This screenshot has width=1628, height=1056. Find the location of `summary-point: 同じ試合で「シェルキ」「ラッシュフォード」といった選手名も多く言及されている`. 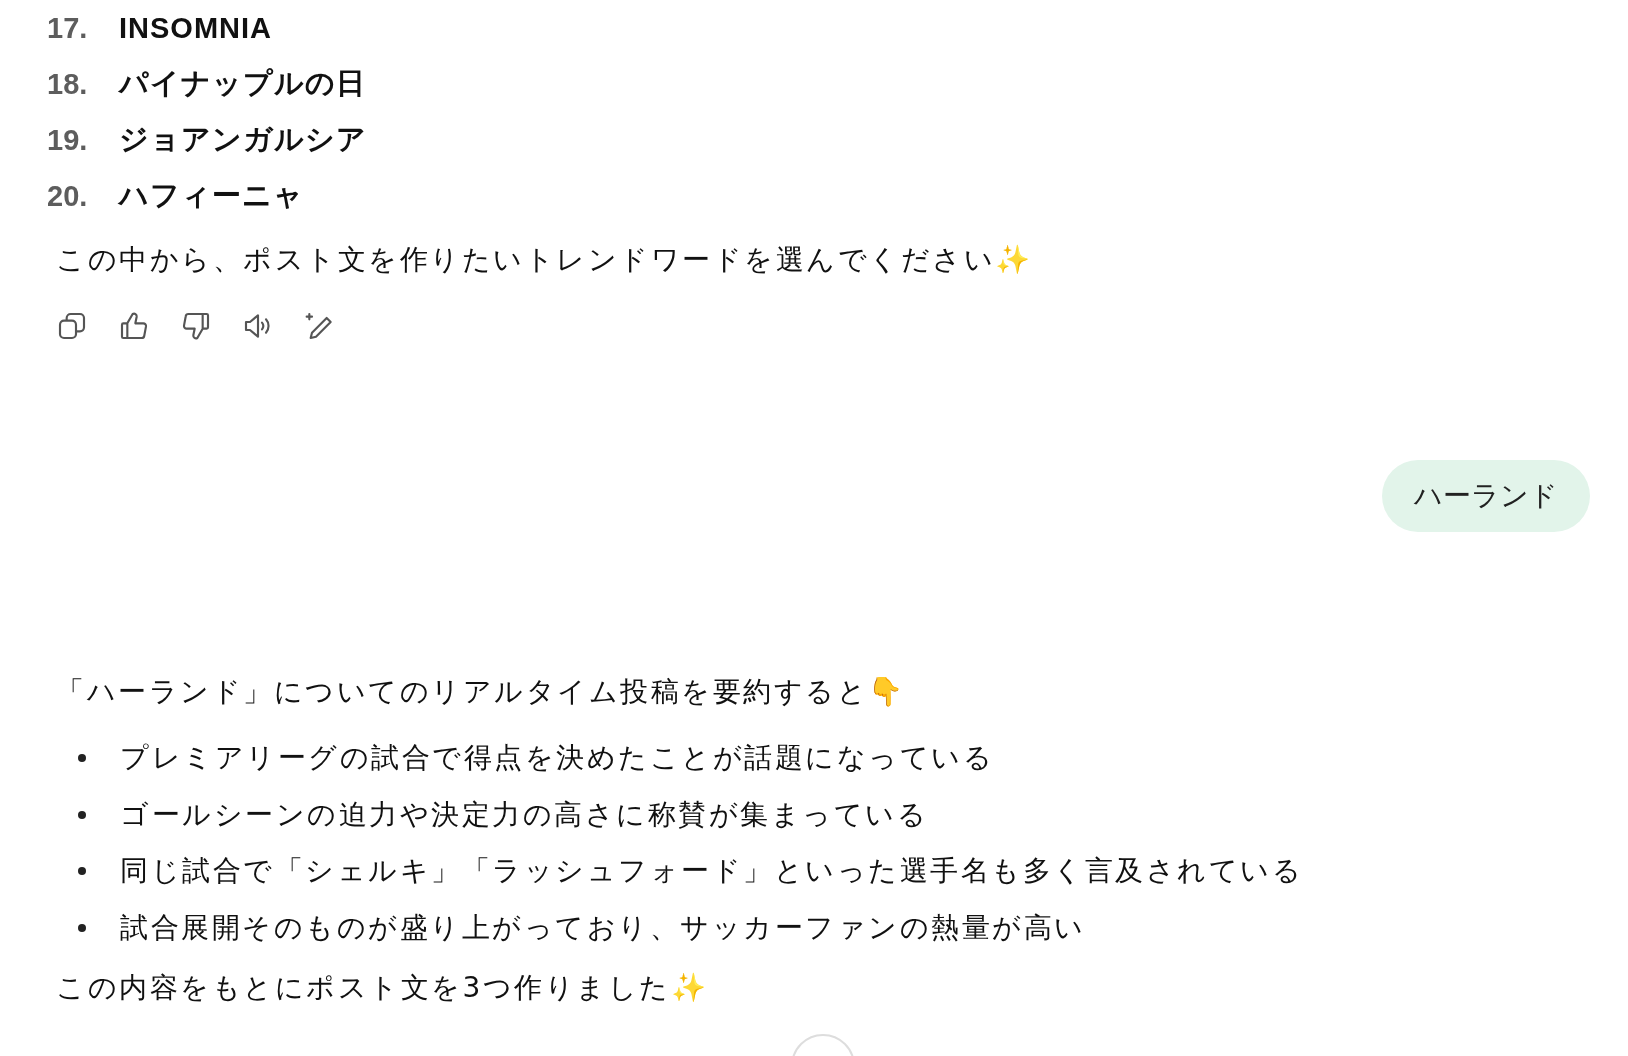

summary-point: 同じ試合で「シェルキ」「ラッシュフォード」といった選手名も多く言及されている is located at coordinates (711, 871).